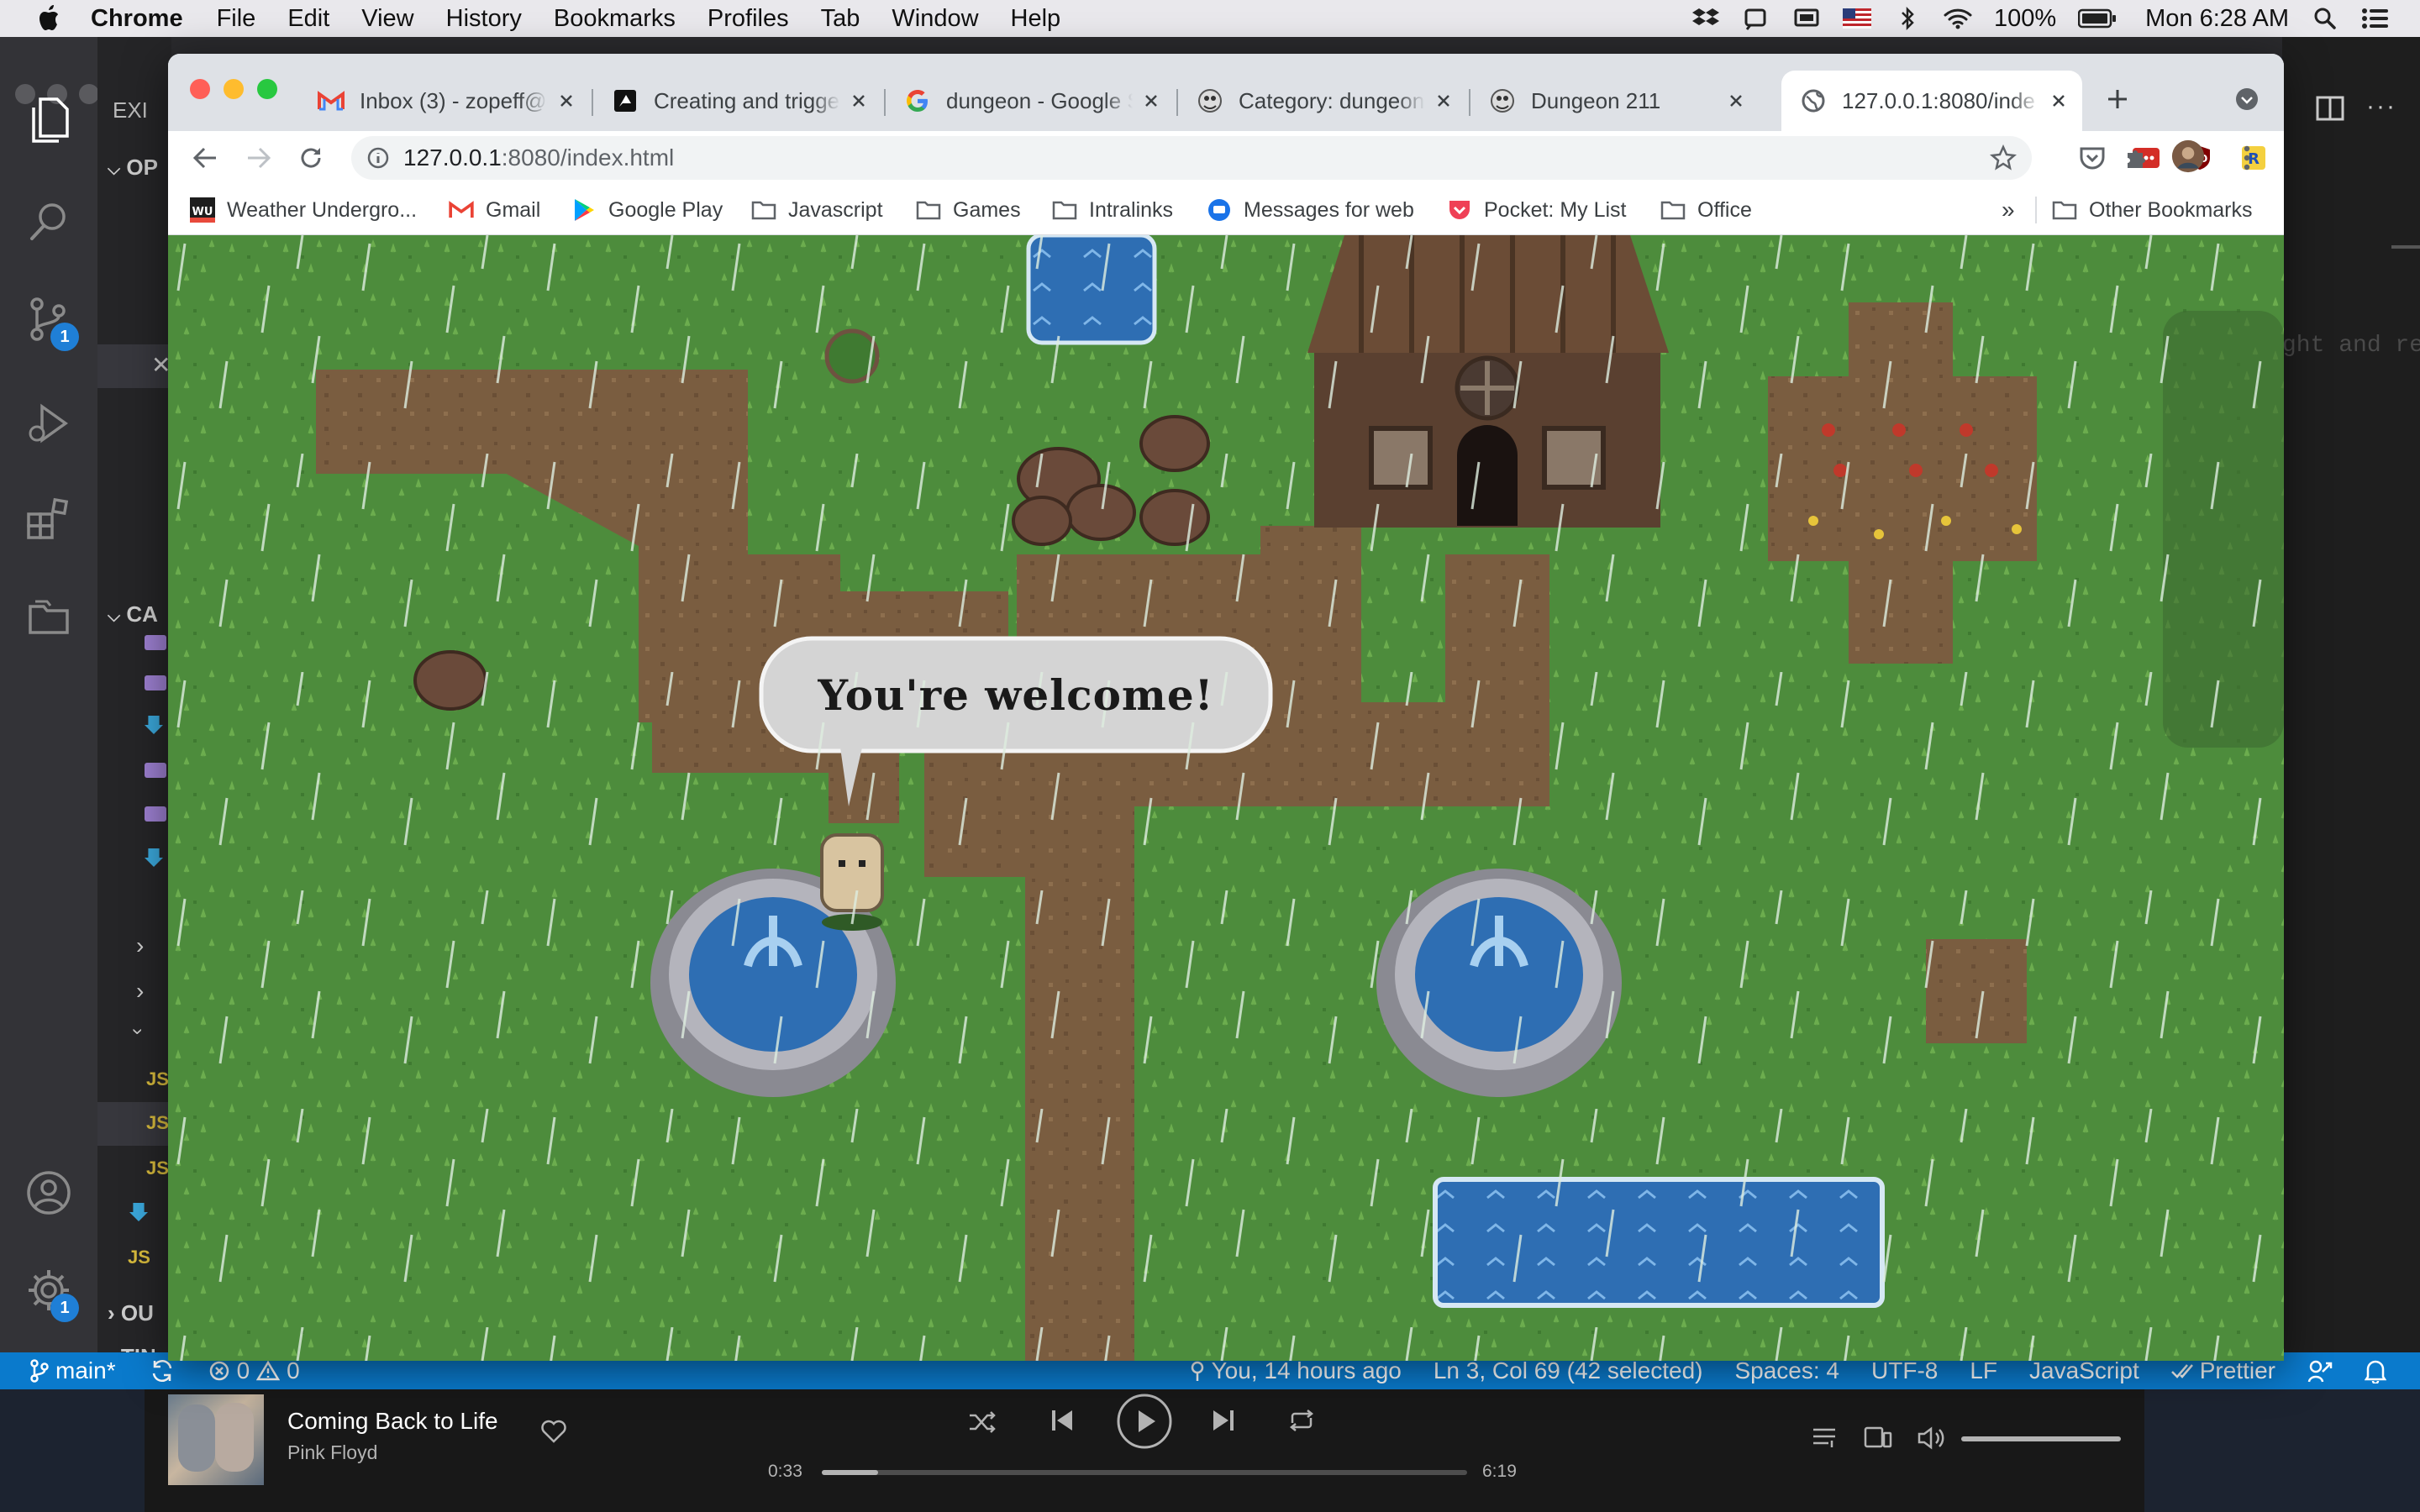 The height and width of the screenshot is (1512, 2420). I want to click on volume-icon, so click(1933, 1438).